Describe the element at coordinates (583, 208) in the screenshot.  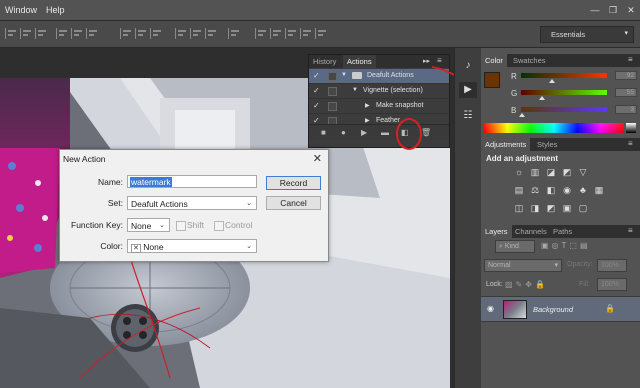
I see `gradient-map-icon: ▢` at that location.